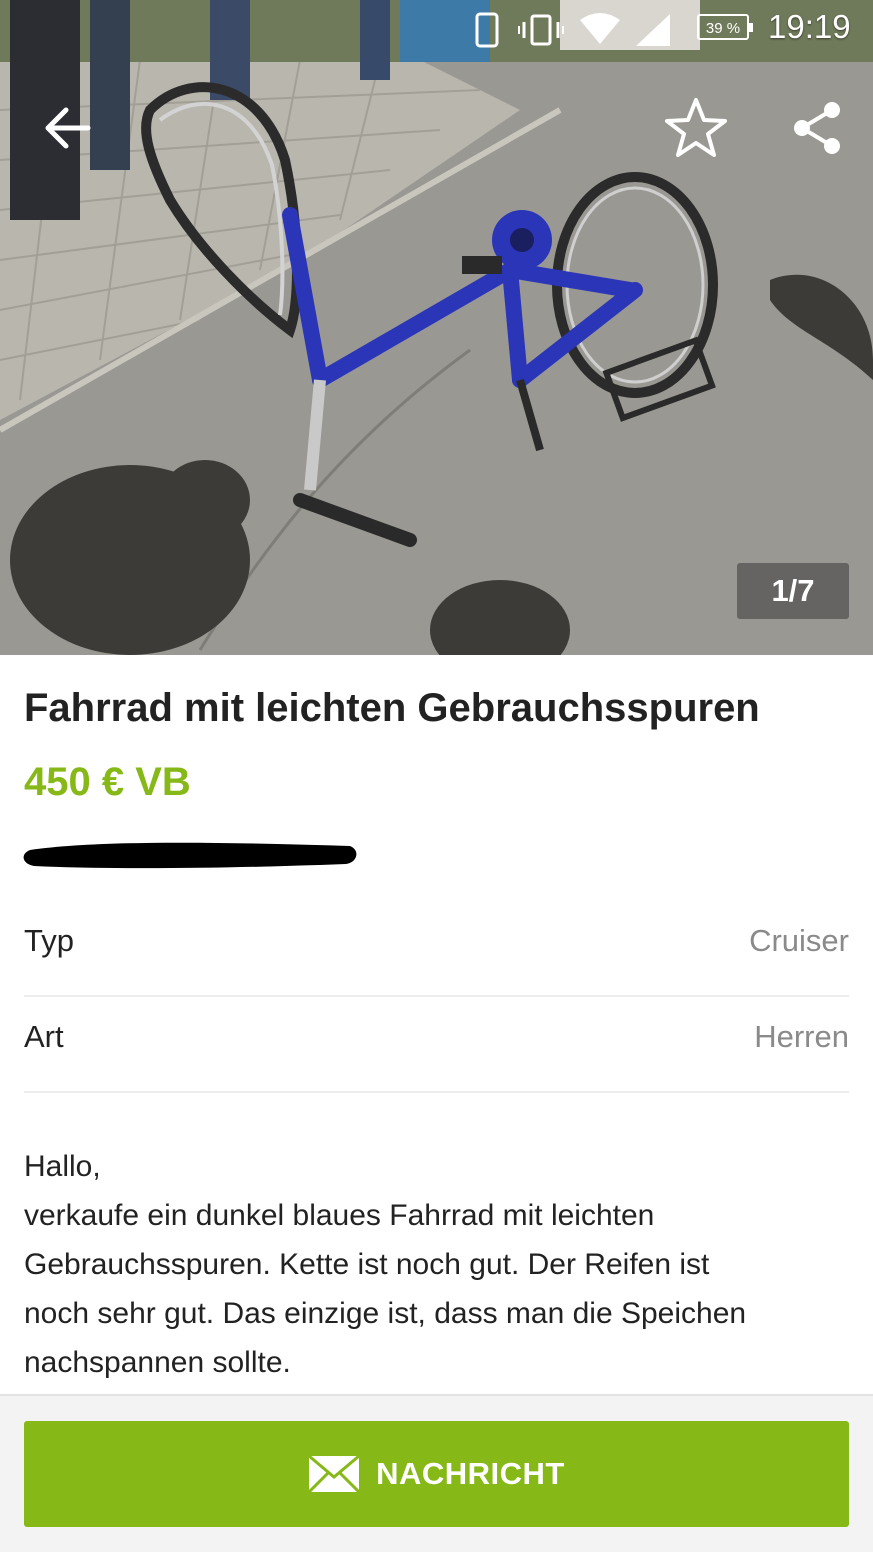 The image size is (873, 1552). I want to click on signal-icon, so click(653, 30).